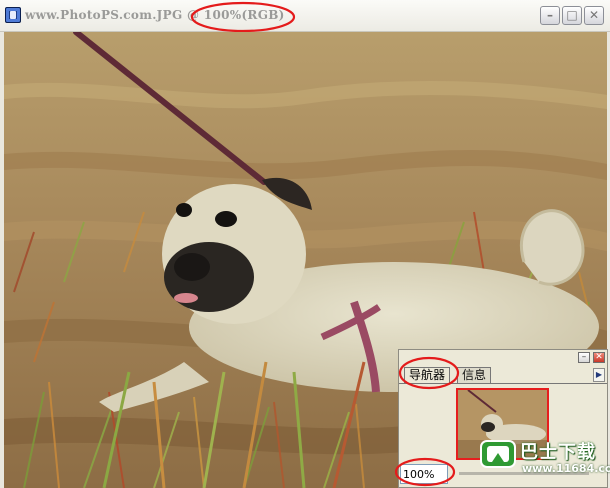  Describe the element at coordinates (474, 375) in the screenshot. I see `tab-info: 信息` at that location.